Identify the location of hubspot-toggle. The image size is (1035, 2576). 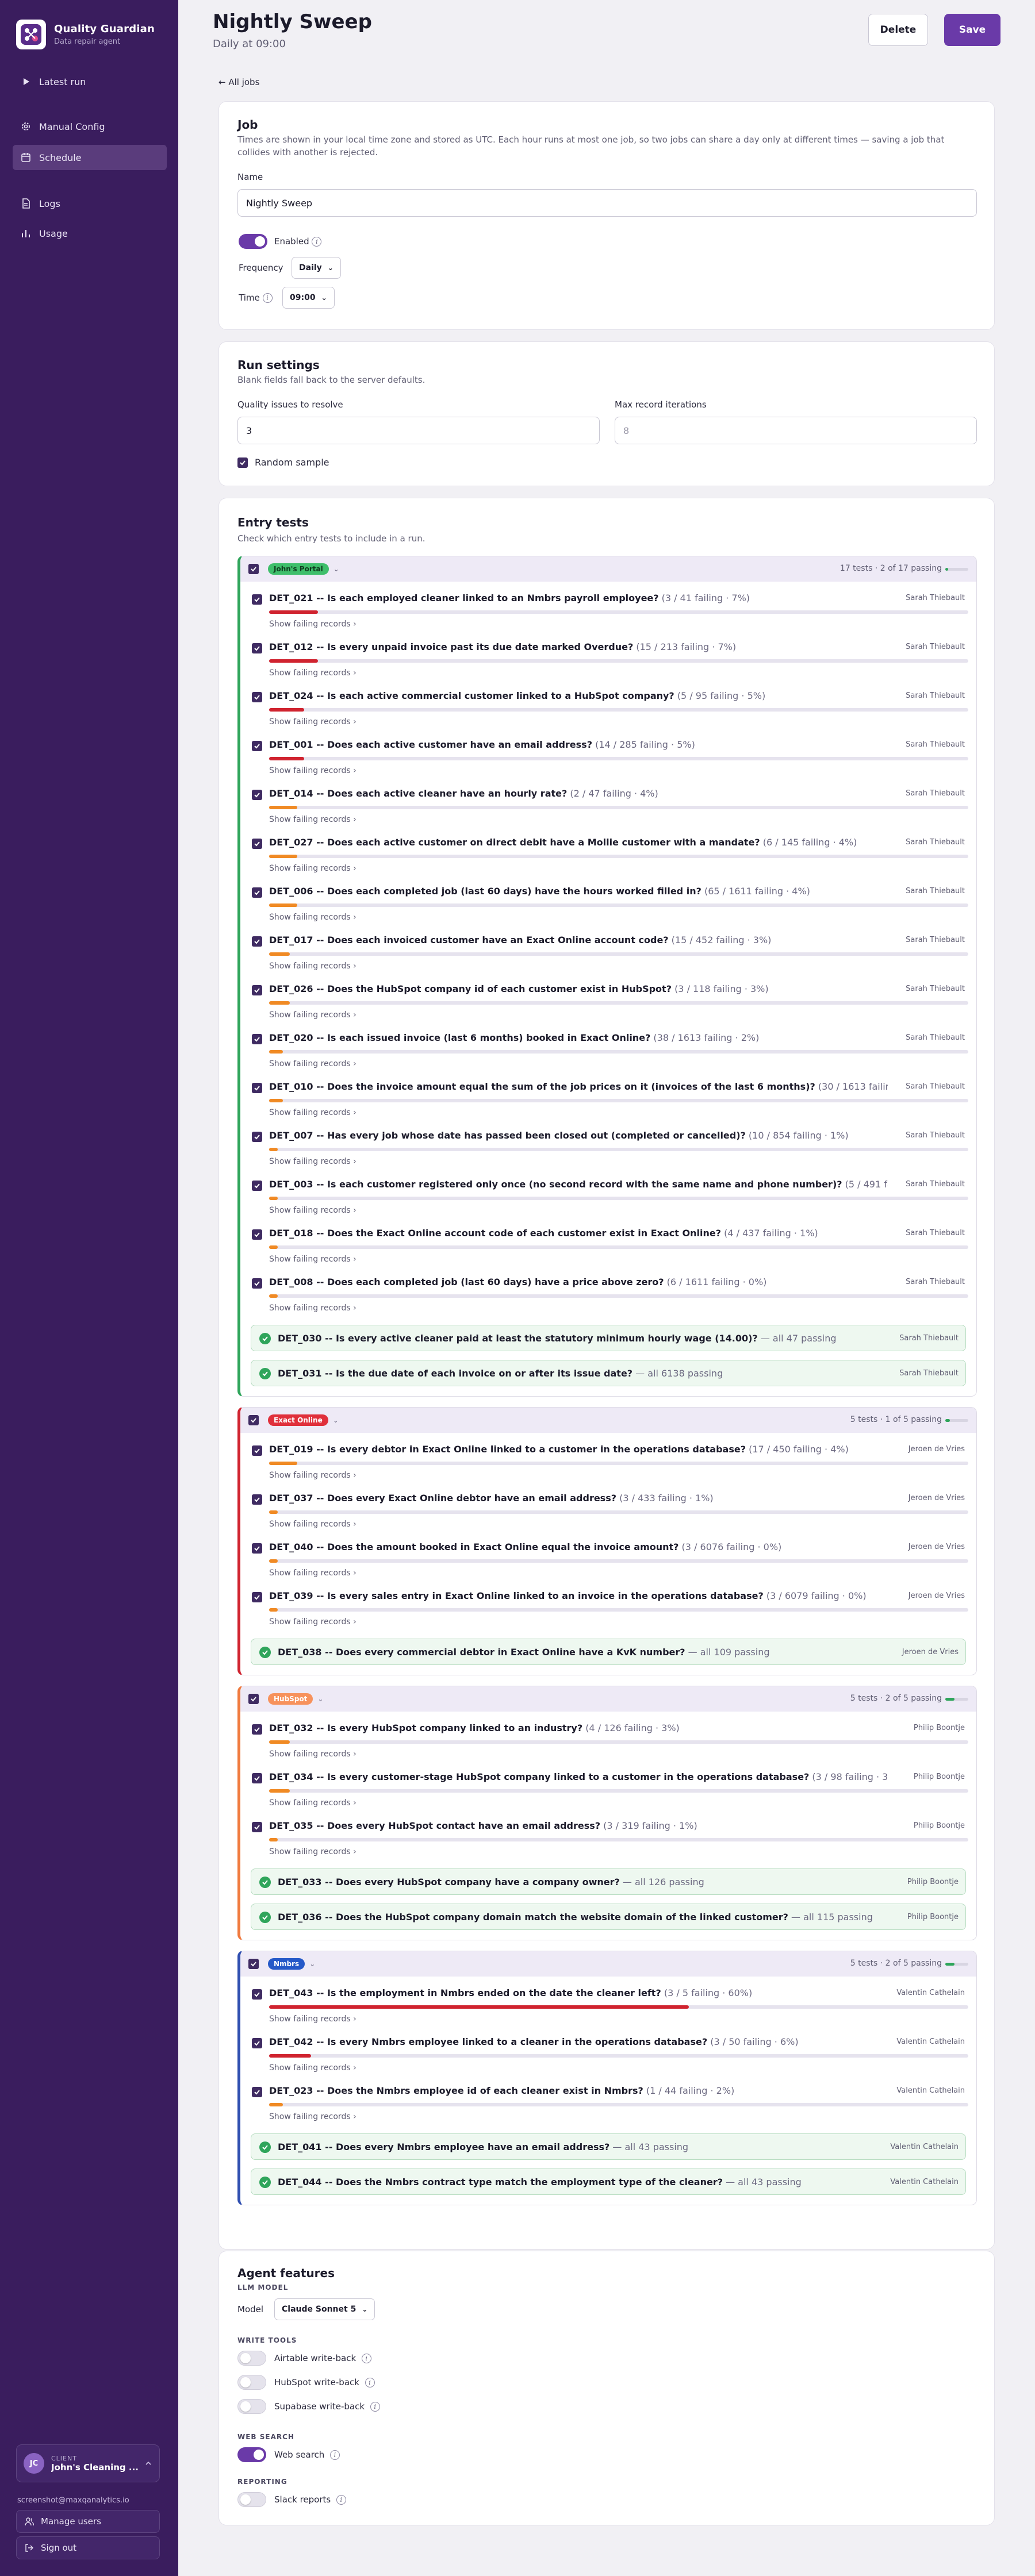
(251, 2382).